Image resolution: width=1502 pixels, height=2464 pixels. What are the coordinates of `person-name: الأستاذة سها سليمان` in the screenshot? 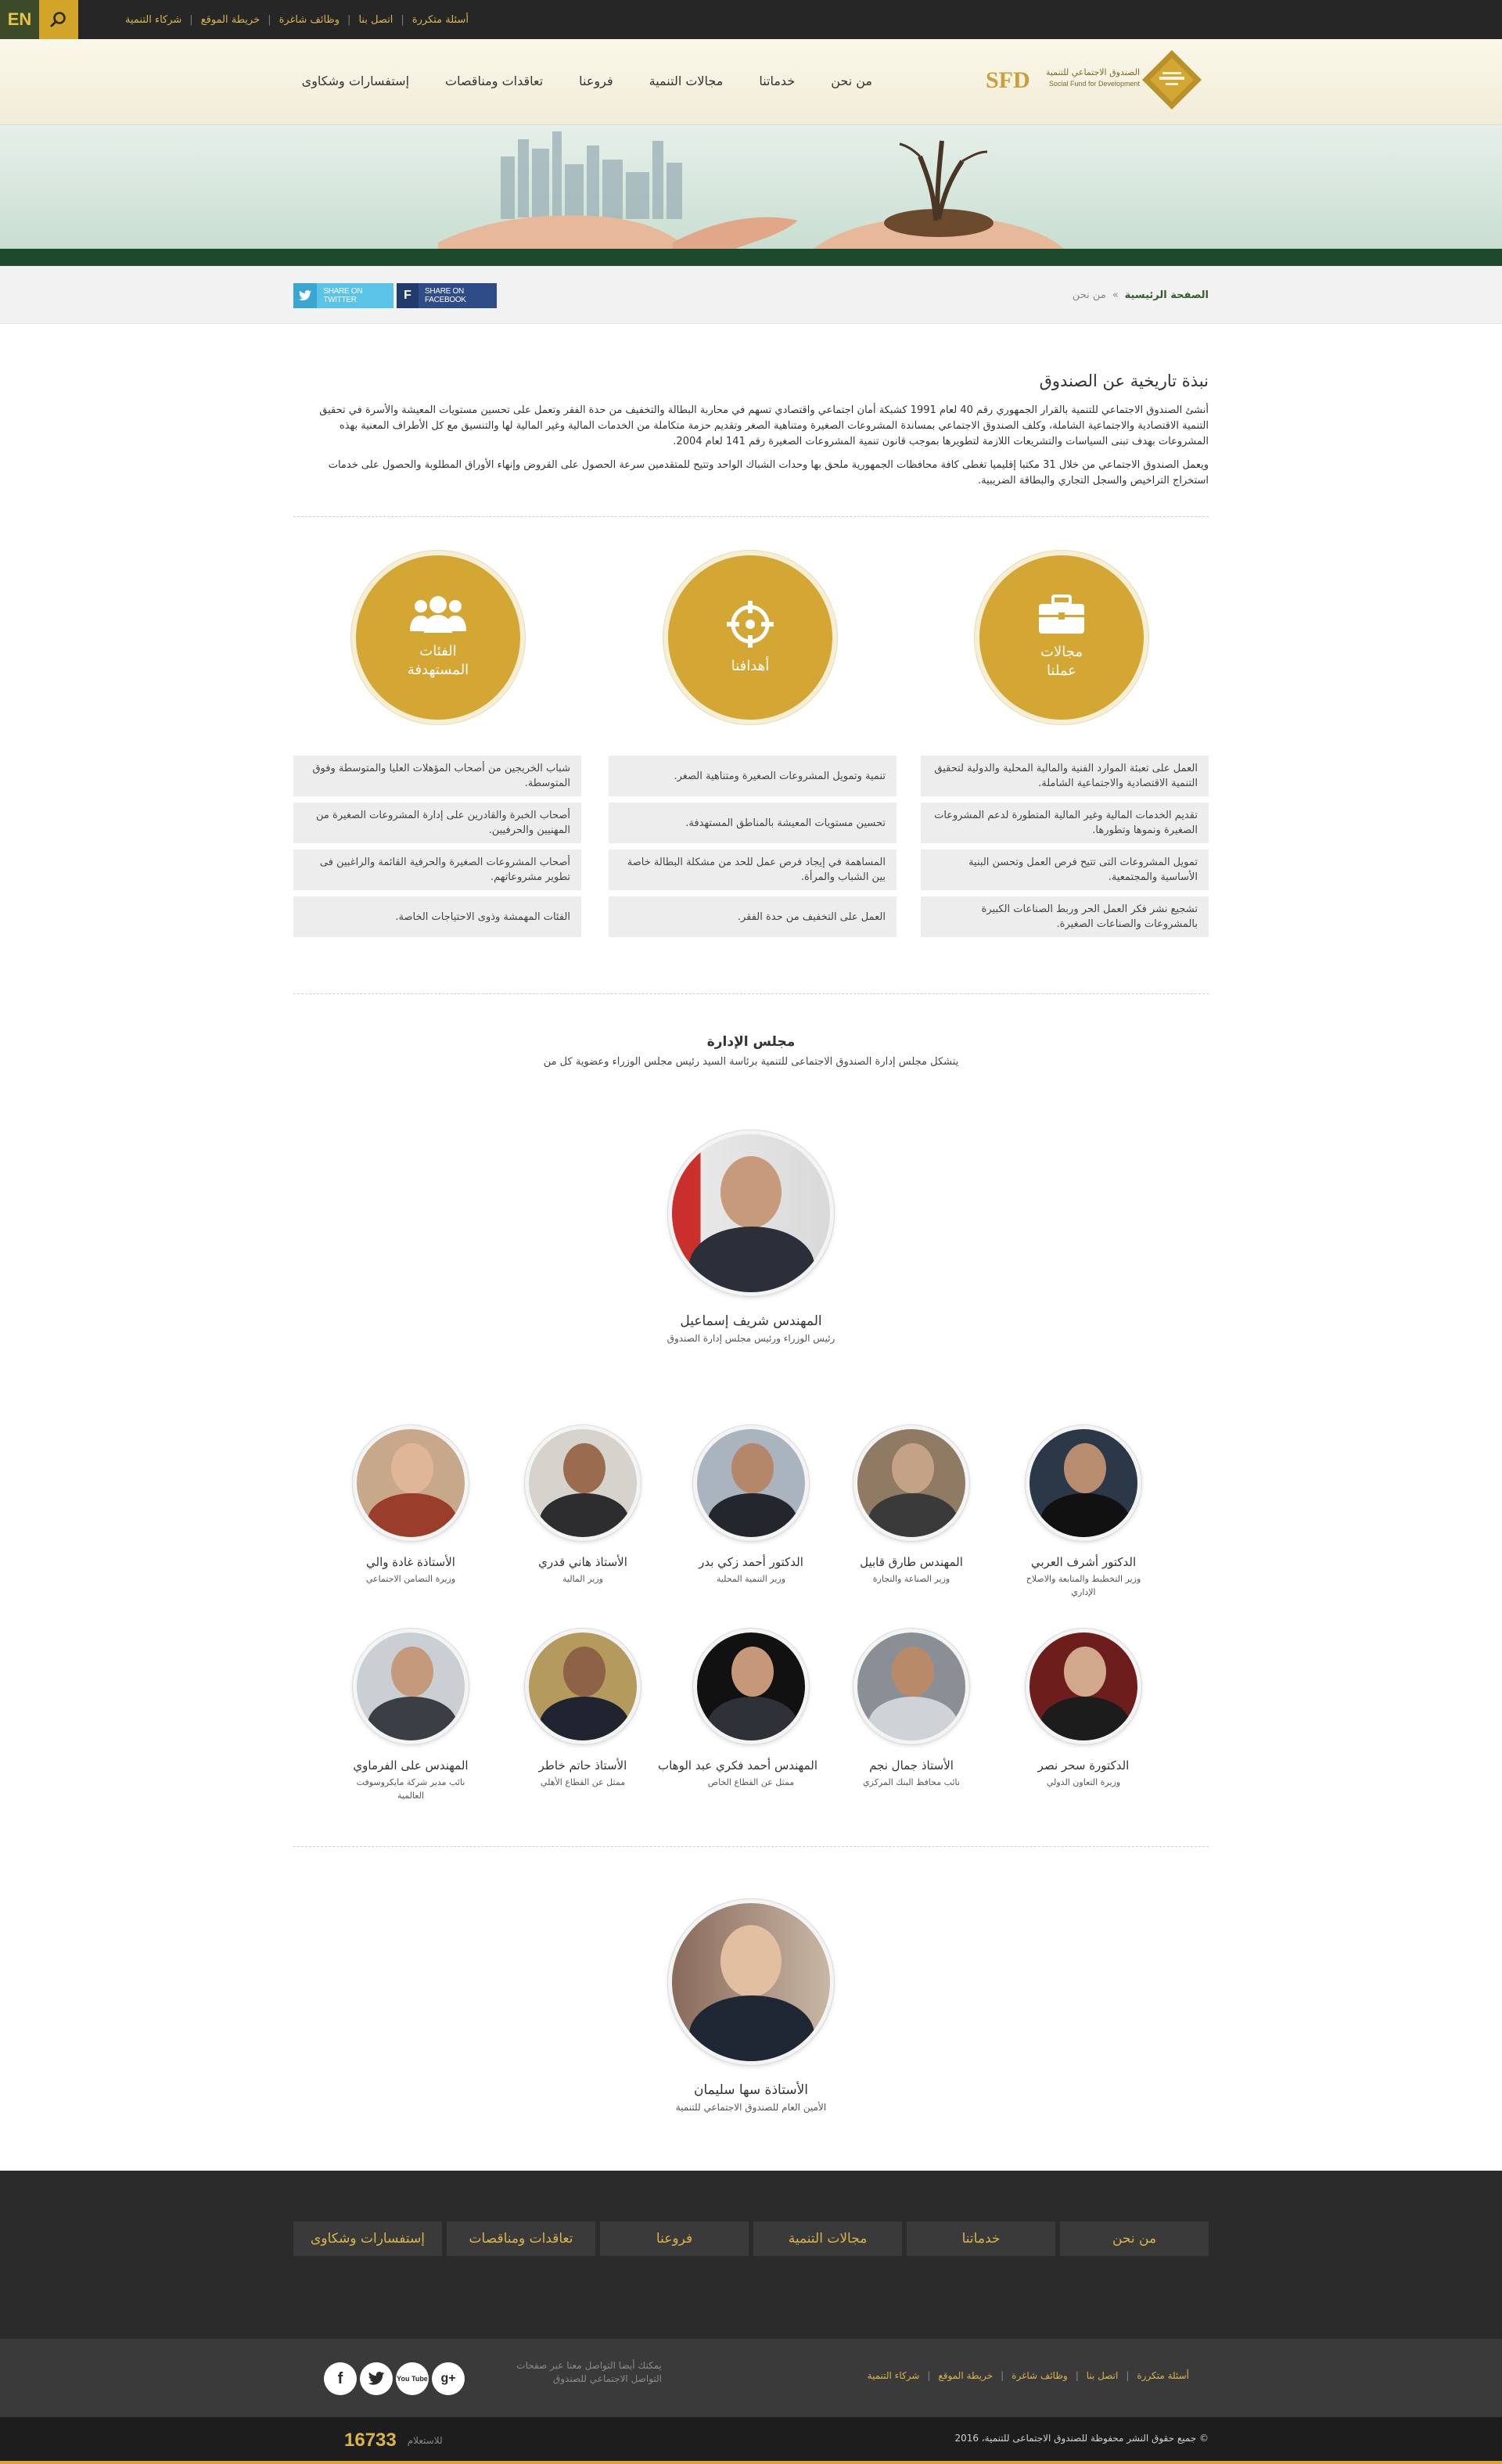 It's located at (751, 2090).